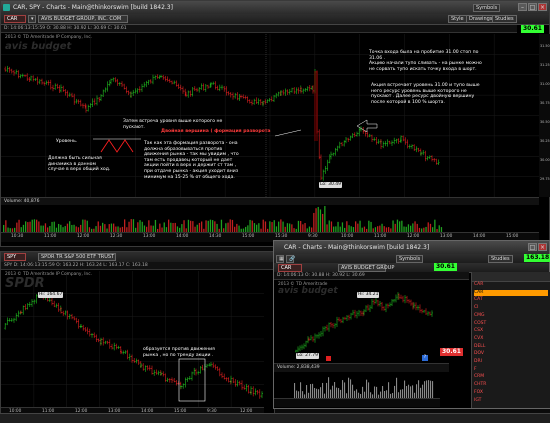 Image resolution: width=550 pixels, height=423 pixels. Describe the element at coordinates (328, 358) in the screenshot. I see `popup-red-marker` at that location.